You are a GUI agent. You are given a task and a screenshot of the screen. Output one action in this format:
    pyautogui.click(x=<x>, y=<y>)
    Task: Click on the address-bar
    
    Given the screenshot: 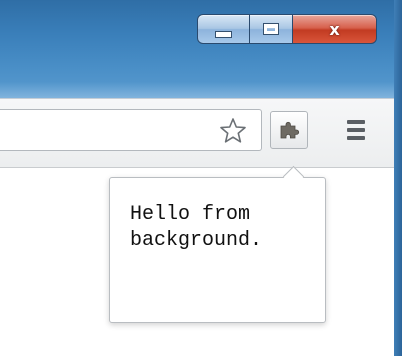 What is the action you would take?
    pyautogui.click(x=131, y=130)
    